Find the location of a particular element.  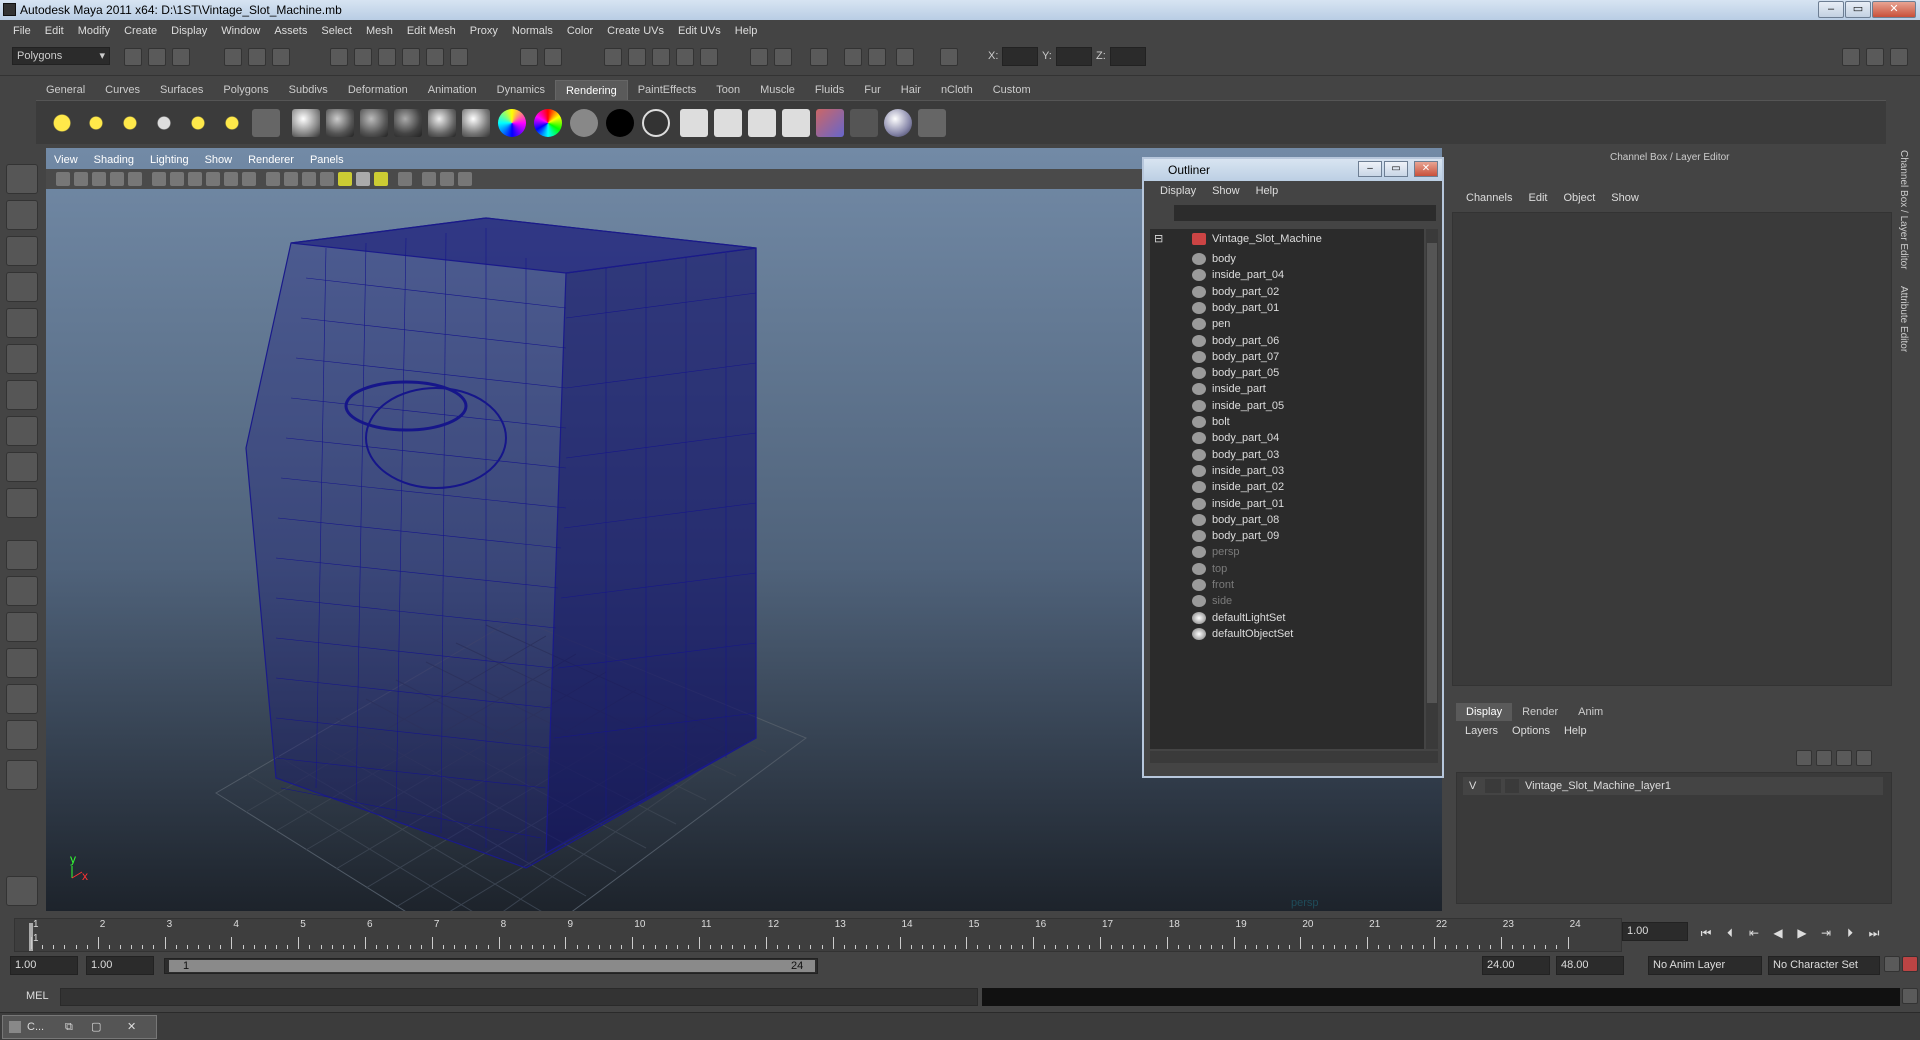

anisotropic-material-icon is located at coordinates (442, 123).